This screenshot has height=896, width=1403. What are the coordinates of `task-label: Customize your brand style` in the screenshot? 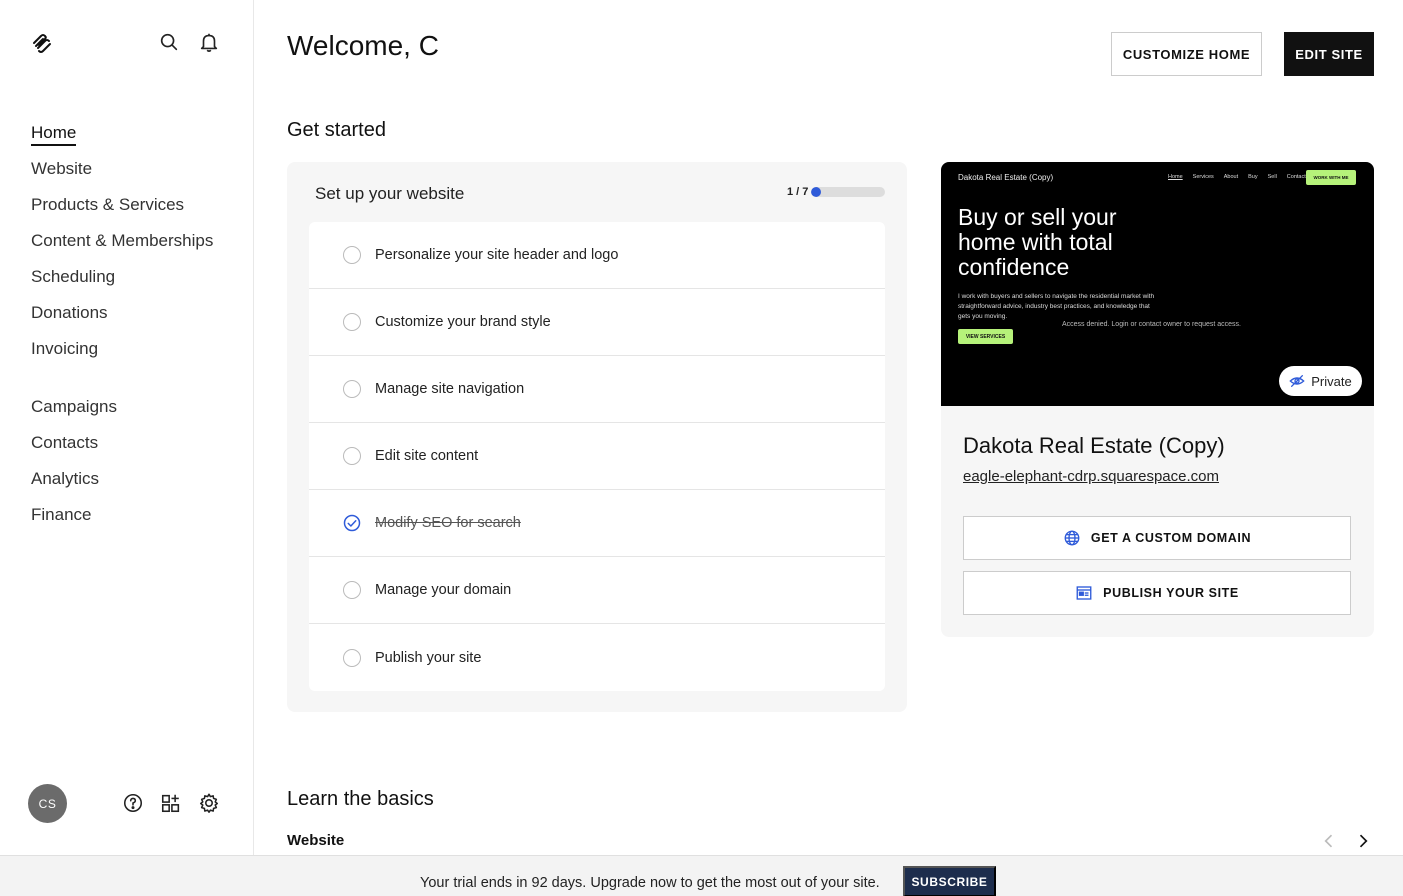 It's located at (463, 322).